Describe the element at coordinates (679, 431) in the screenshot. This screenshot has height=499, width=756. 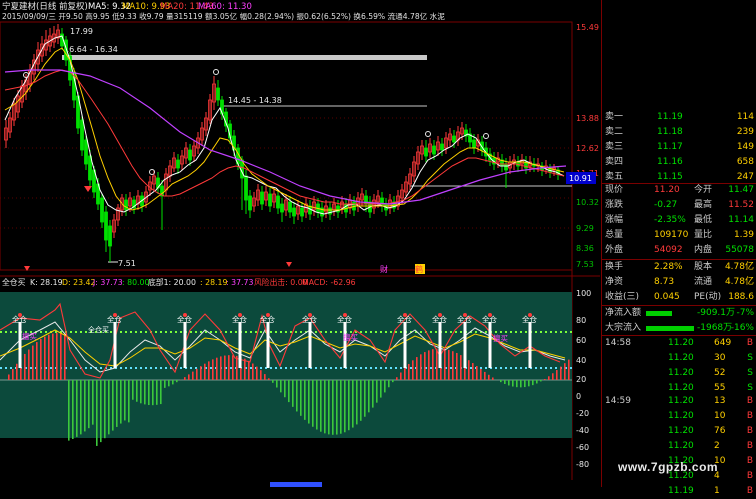
I see `trade-row: 11.2076B` at that location.